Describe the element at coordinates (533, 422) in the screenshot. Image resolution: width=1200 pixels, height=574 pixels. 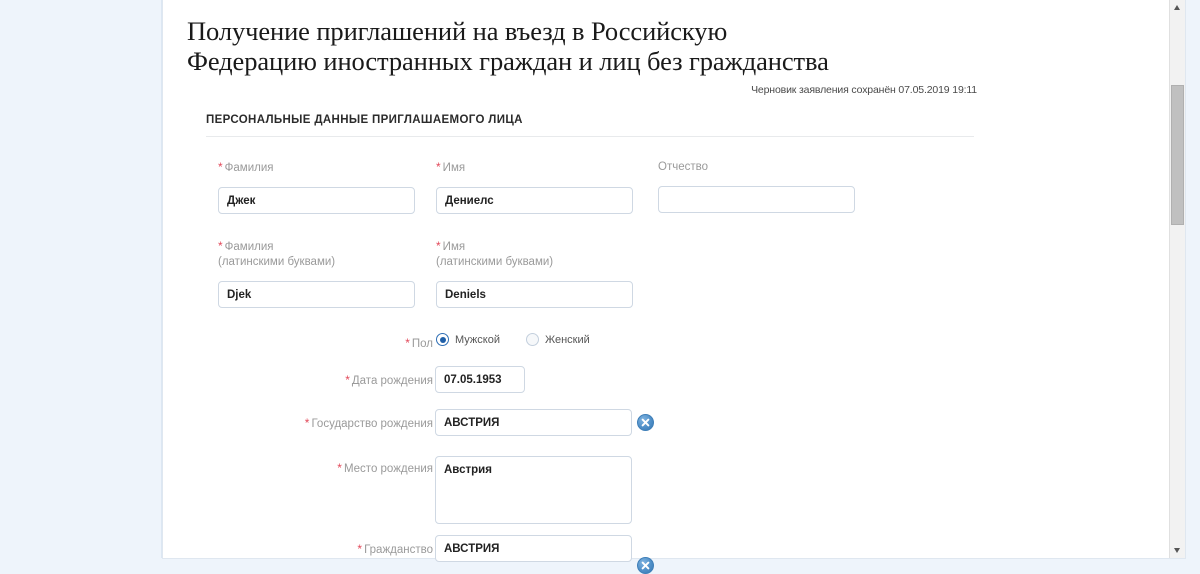
I see `birth-country-input` at that location.